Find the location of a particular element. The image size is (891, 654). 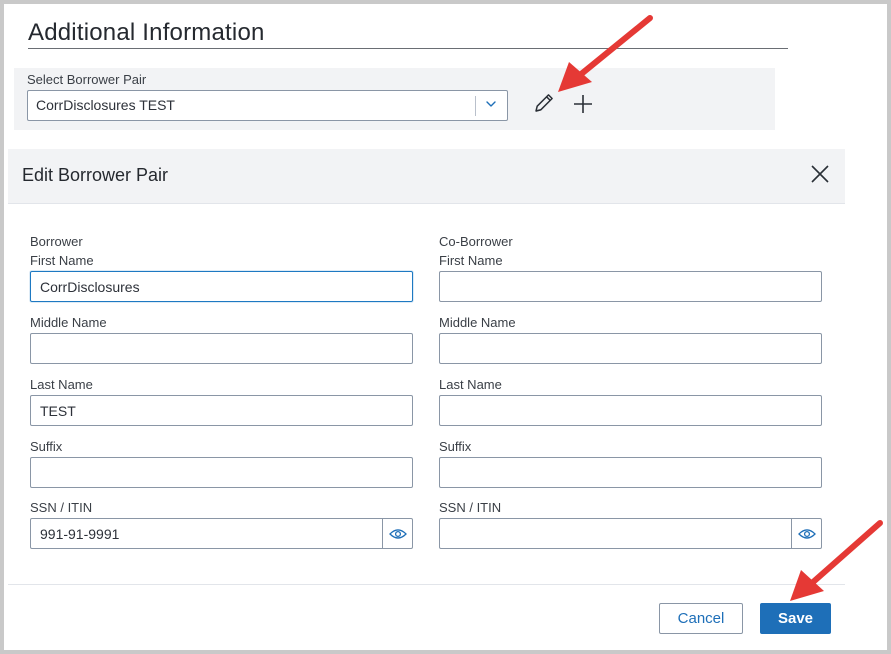

borrower-ssn-label: SSN / ITIN is located at coordinates (61, 507).